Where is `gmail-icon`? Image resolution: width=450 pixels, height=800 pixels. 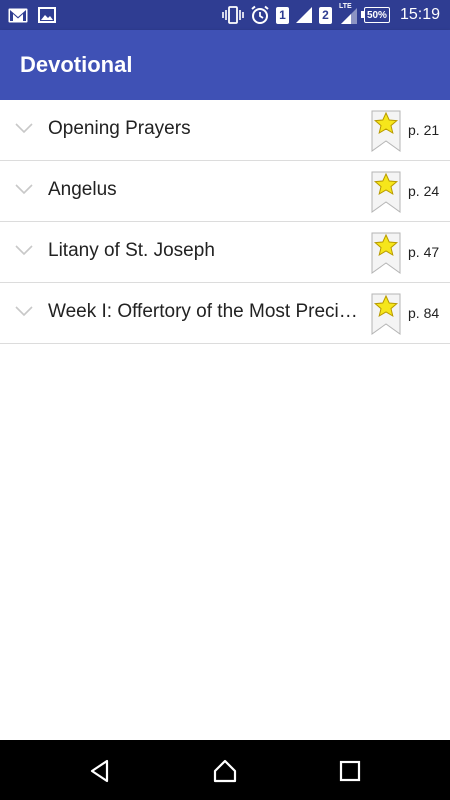
gmail-icon is located at coordinates (18, 15).